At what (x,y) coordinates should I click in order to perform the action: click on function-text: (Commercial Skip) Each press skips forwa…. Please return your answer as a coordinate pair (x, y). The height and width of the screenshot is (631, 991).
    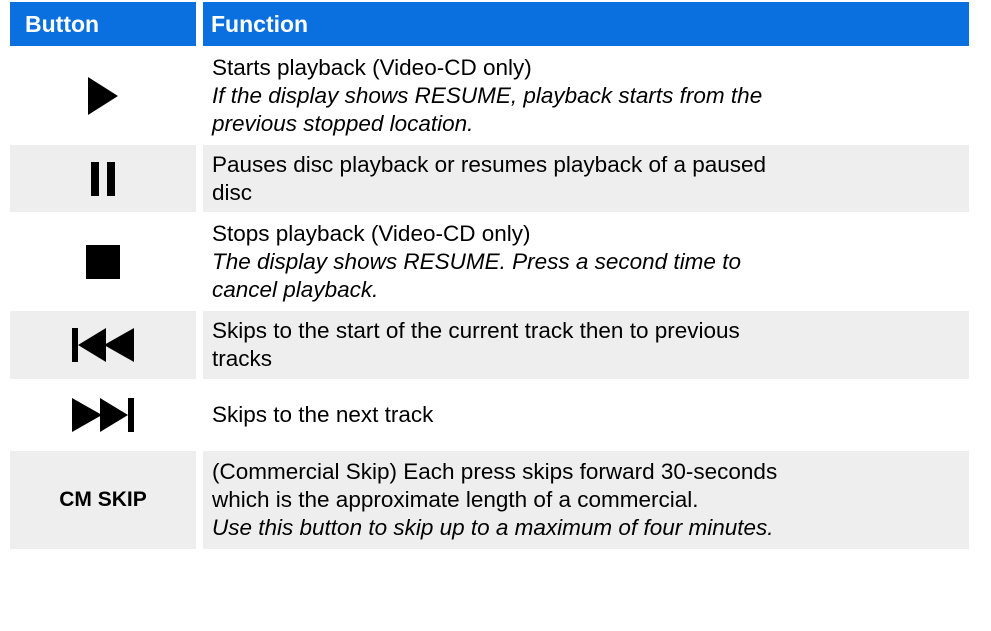
    Looking at the image, I should click on (495, 471).